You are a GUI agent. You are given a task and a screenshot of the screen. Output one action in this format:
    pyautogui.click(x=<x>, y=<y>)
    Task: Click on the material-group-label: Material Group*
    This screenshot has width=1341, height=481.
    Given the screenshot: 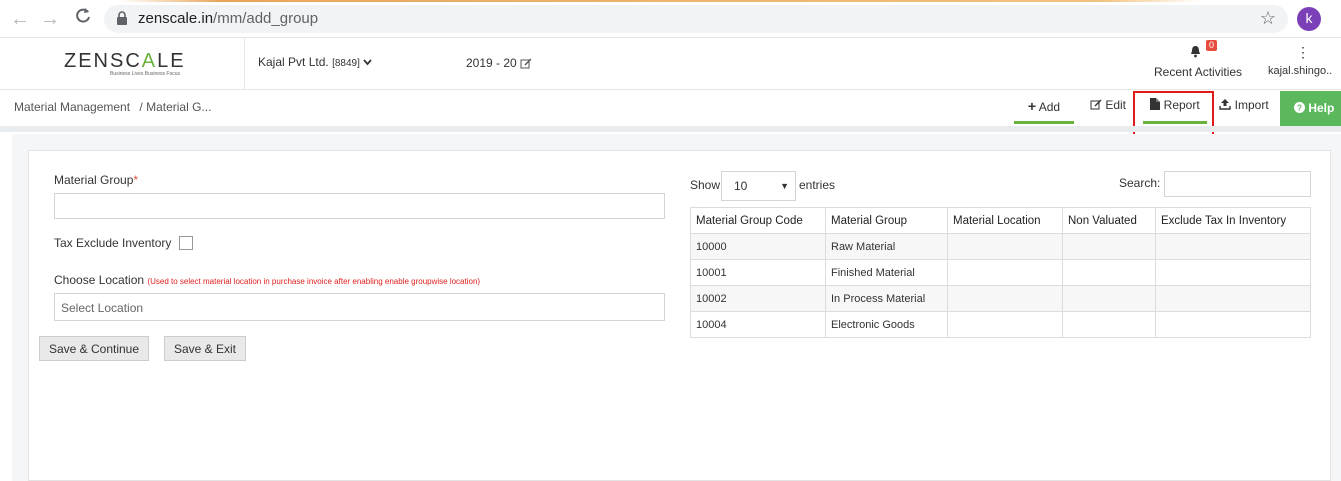 What is the action you would take?
    pyautogui.click(x=96, y=180)
    